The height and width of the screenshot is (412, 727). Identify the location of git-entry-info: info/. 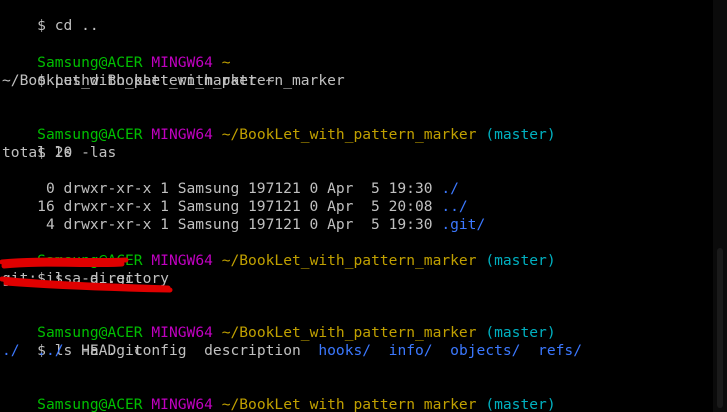
(410, 350).